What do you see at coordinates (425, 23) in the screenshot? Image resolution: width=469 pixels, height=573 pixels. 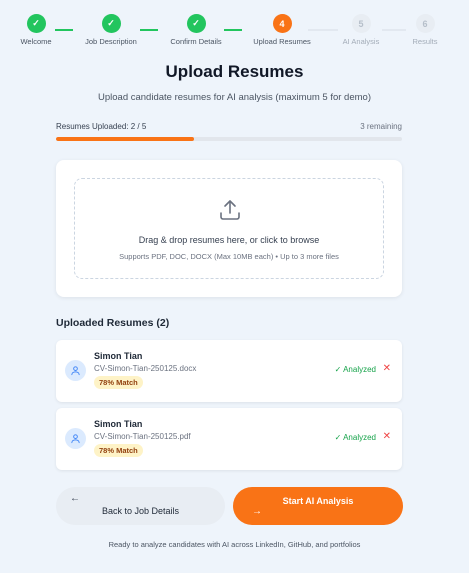 I see `step-number: 6` at bounding box center [425, 23].